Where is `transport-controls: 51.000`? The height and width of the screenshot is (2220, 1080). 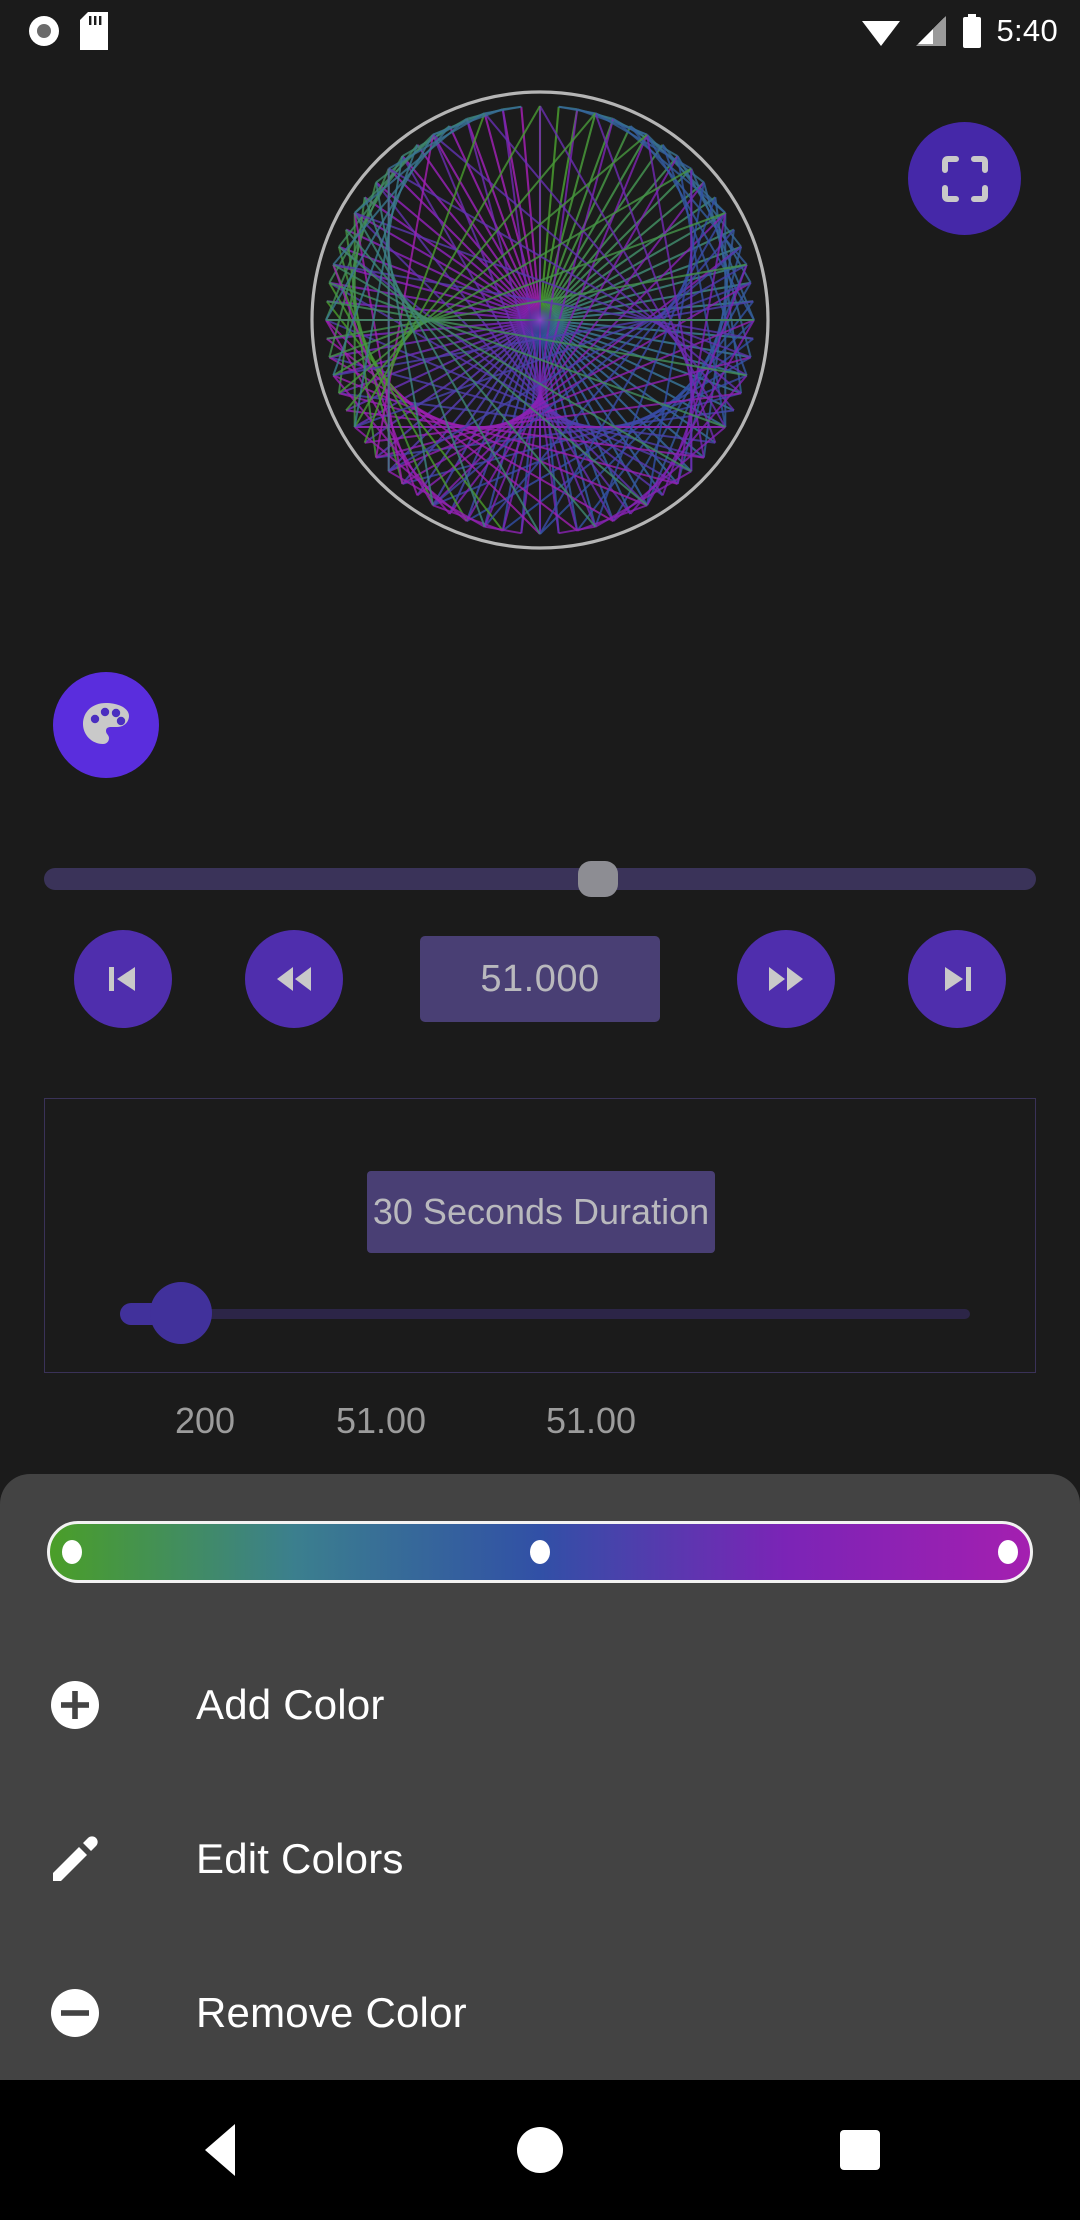 transport-controls: 51.000 is located at coordinates (540, 985).